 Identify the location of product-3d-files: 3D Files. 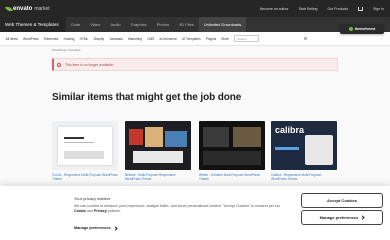
(186, 24).